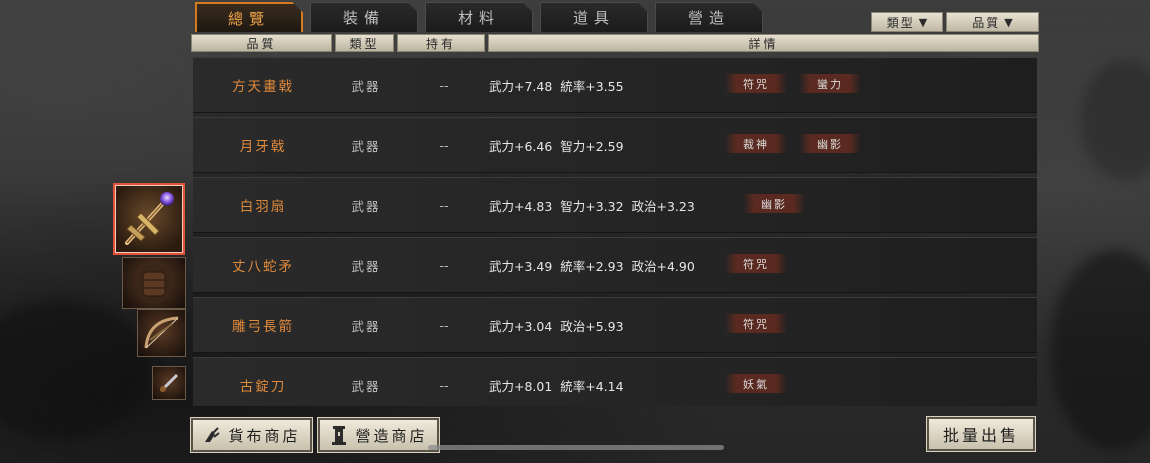 This screenshot has width=1150, height=463. Describe the element at coordinates (263, 387) in the screenshot. I see `item-name: 古錠刀` at that location.